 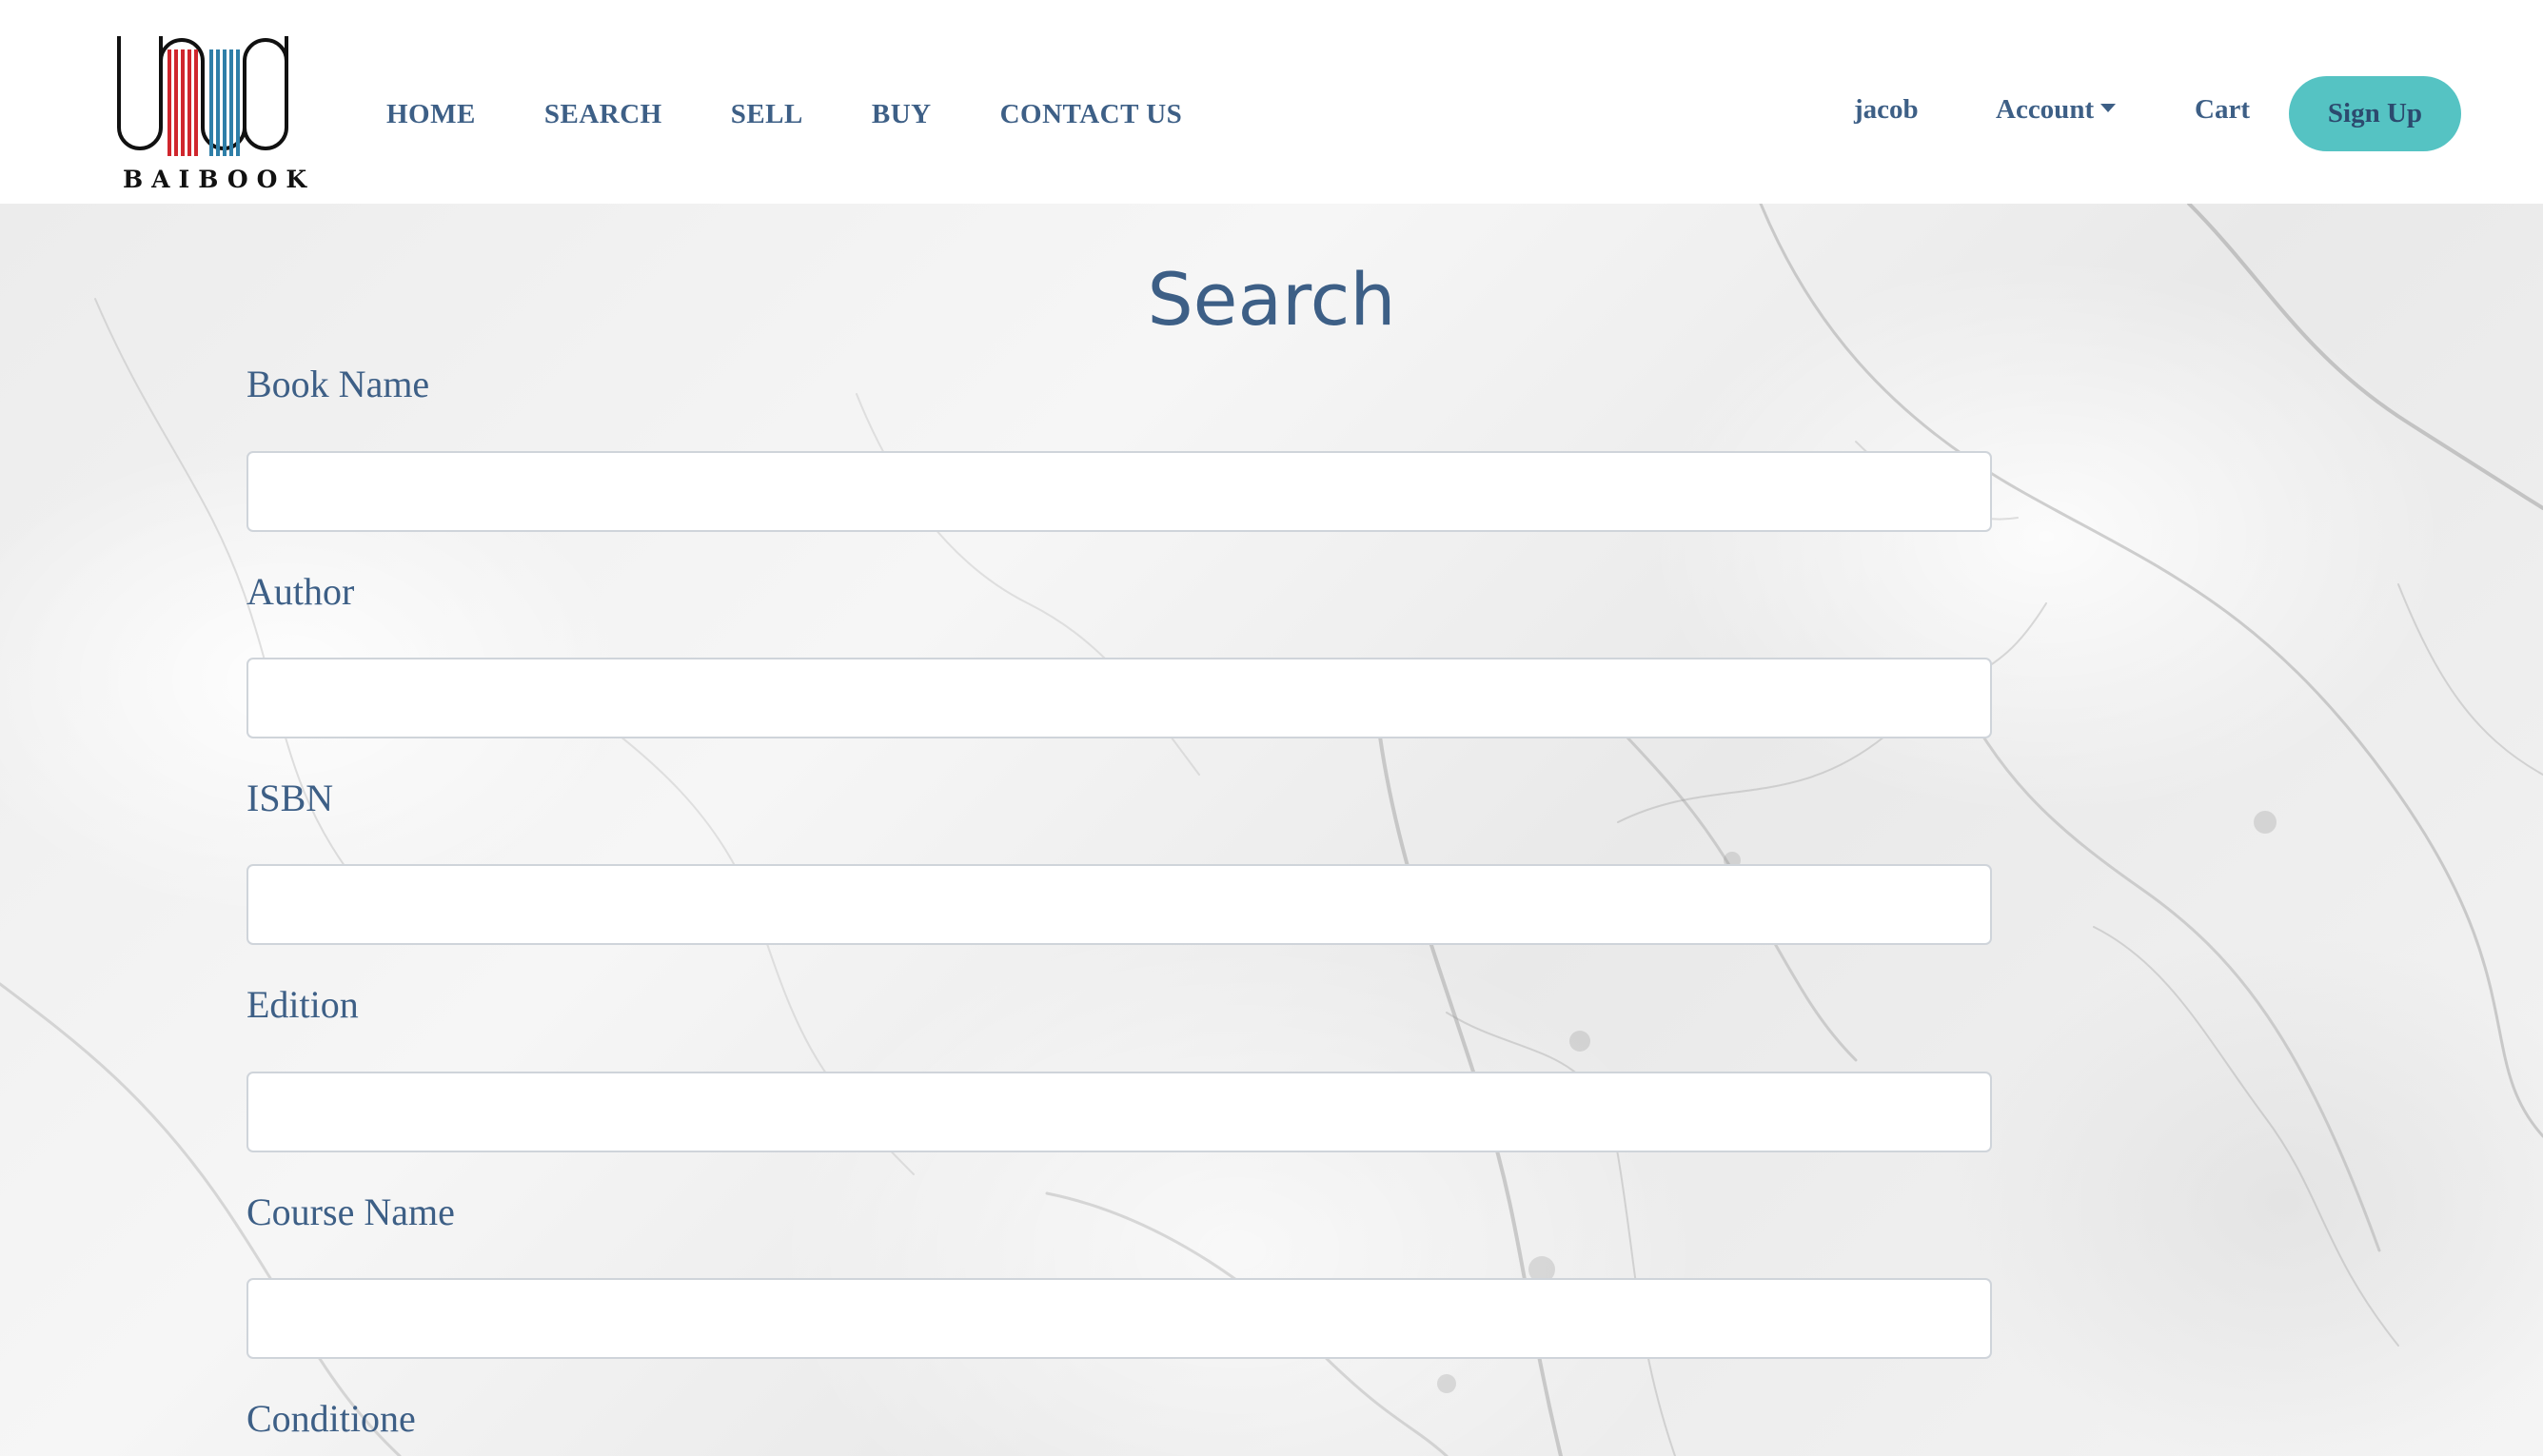 What do you see at coordinates (183, 102) in the screenshot?
I see `logo-red-stripes` at bounding box center [183, 102].